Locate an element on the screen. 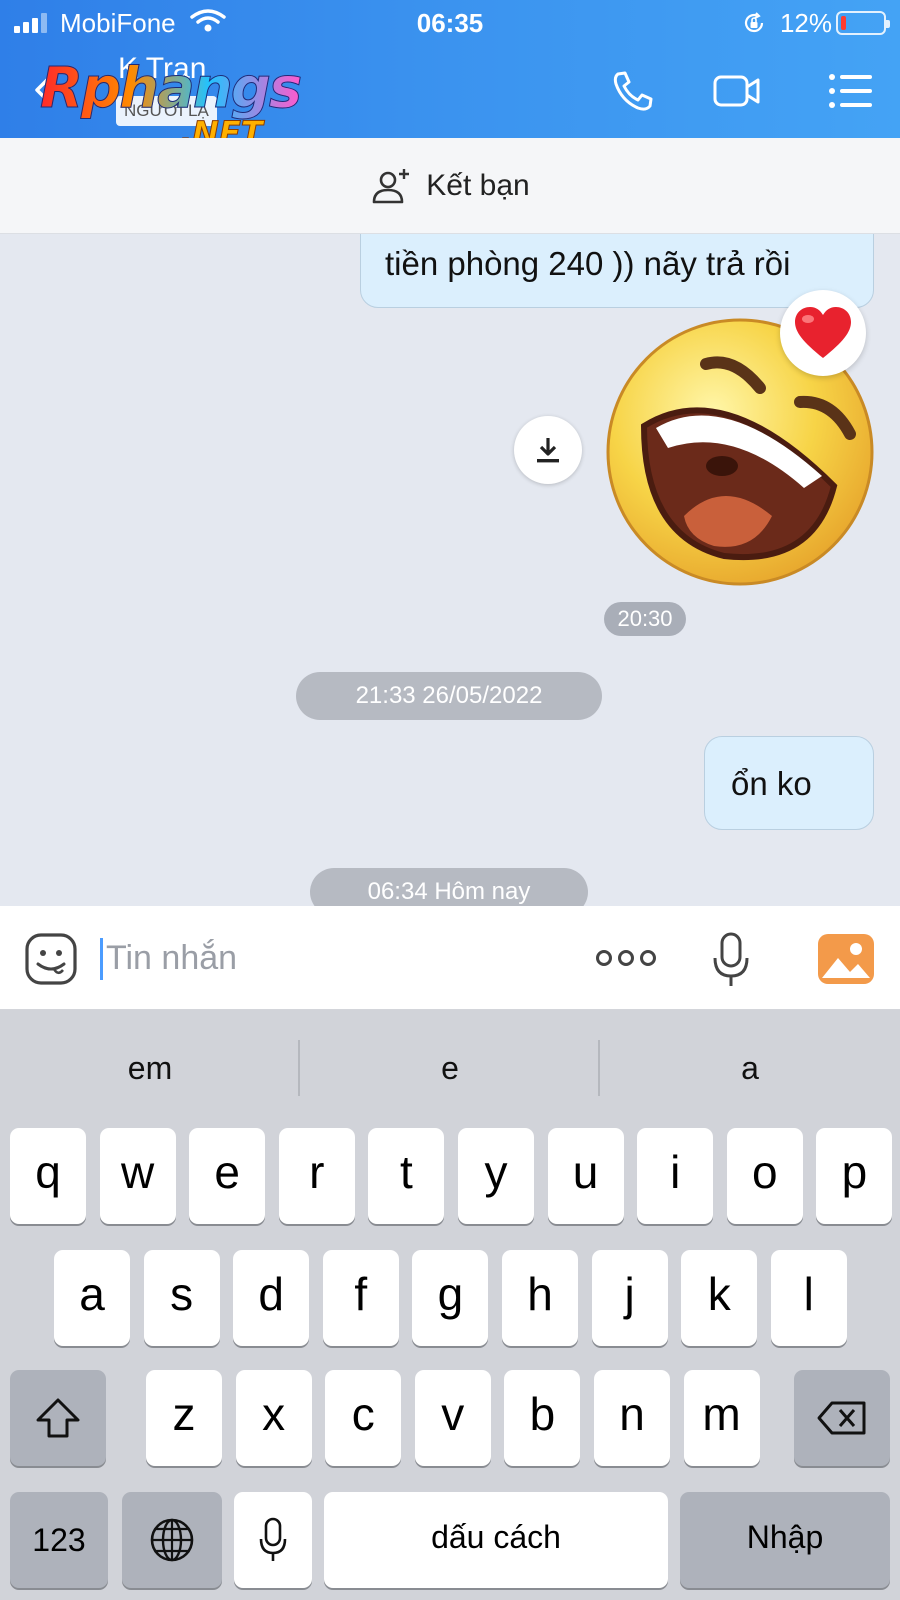 This screenshot has width=900, height=1600. shift-key is located at coordinates (58, 1418).